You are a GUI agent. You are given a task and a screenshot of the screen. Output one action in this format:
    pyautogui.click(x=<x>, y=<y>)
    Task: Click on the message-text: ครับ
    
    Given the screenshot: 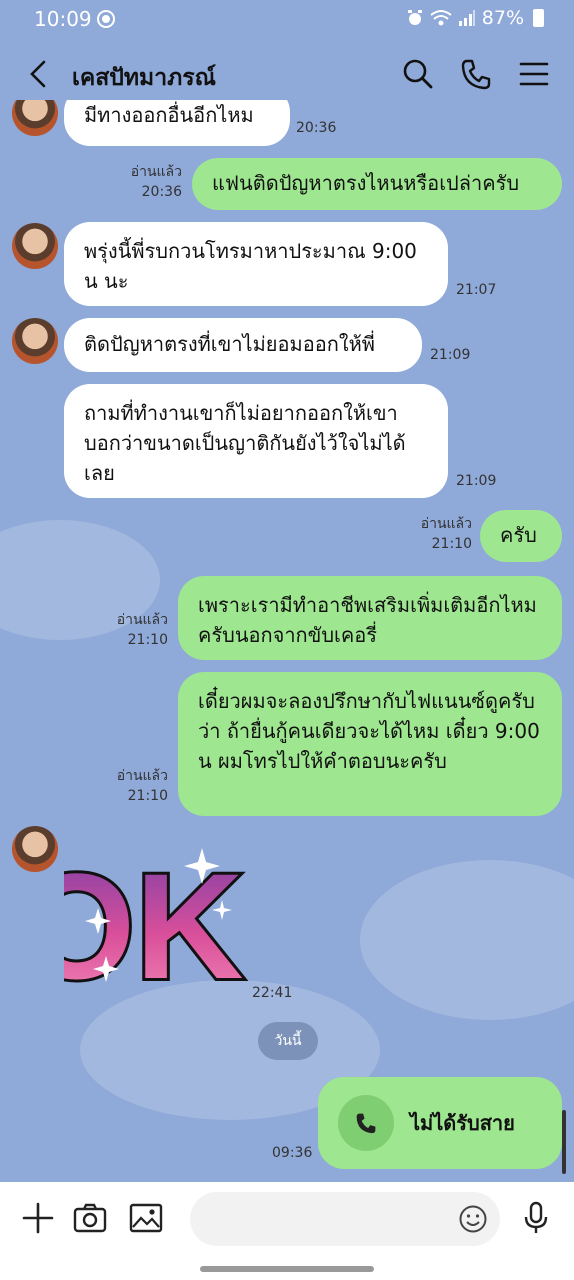 What is the action you would take?
    pyautogui.click(x=518, y=535)
    